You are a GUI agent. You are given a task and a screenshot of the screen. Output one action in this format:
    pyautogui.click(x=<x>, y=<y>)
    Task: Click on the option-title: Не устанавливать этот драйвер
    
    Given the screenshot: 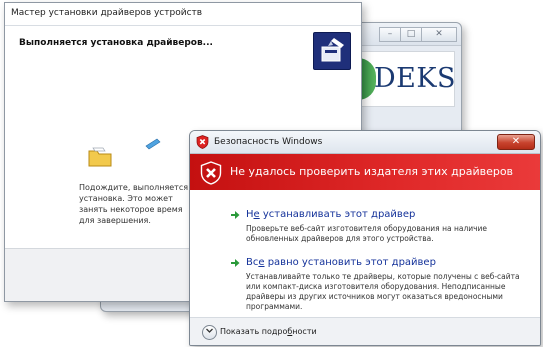 What is the action you would take?
    pyautogui.click(x=330, y=214)
    